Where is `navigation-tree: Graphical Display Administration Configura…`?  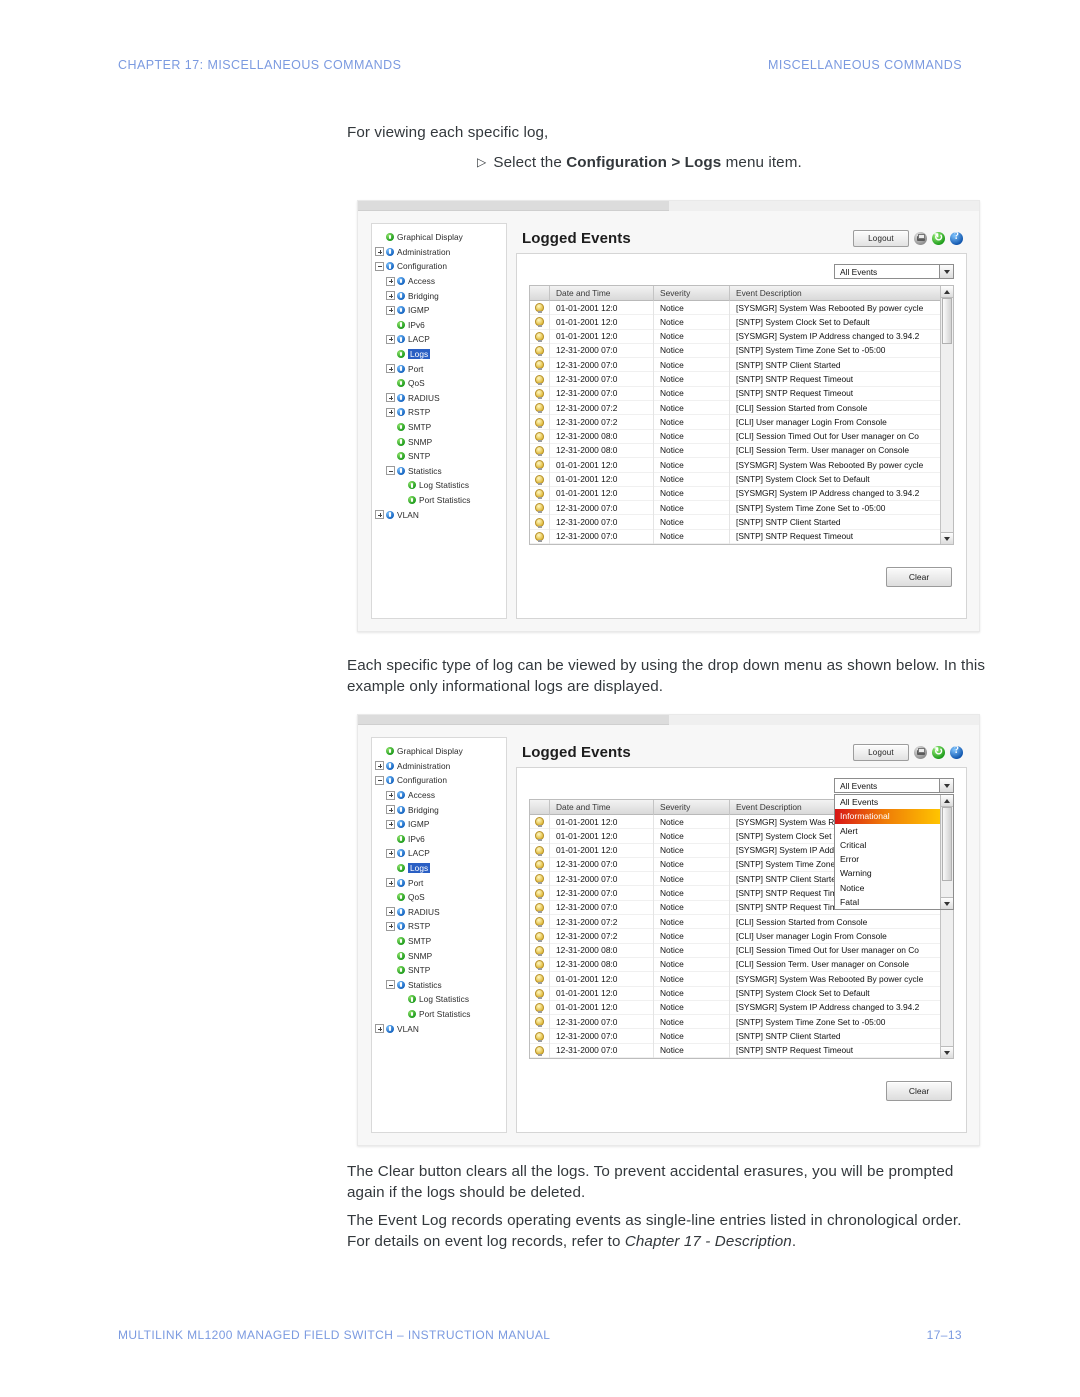 navigation-tree: Graphical Display Administration Configura… is located at coordinates (439, 421).